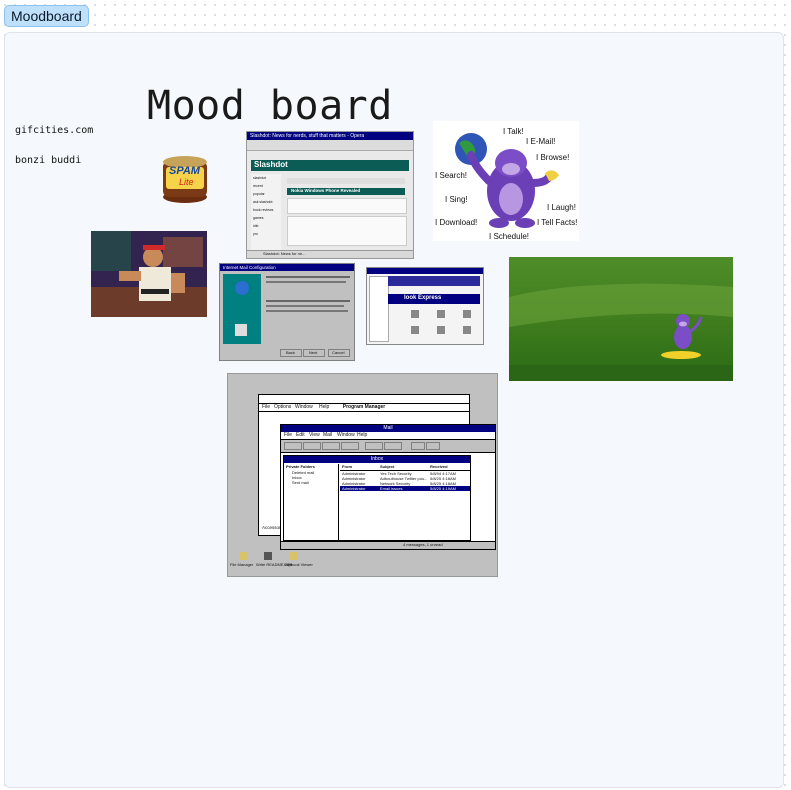  I want to click on slashdot-header: Slashdot, so click(330, 165).